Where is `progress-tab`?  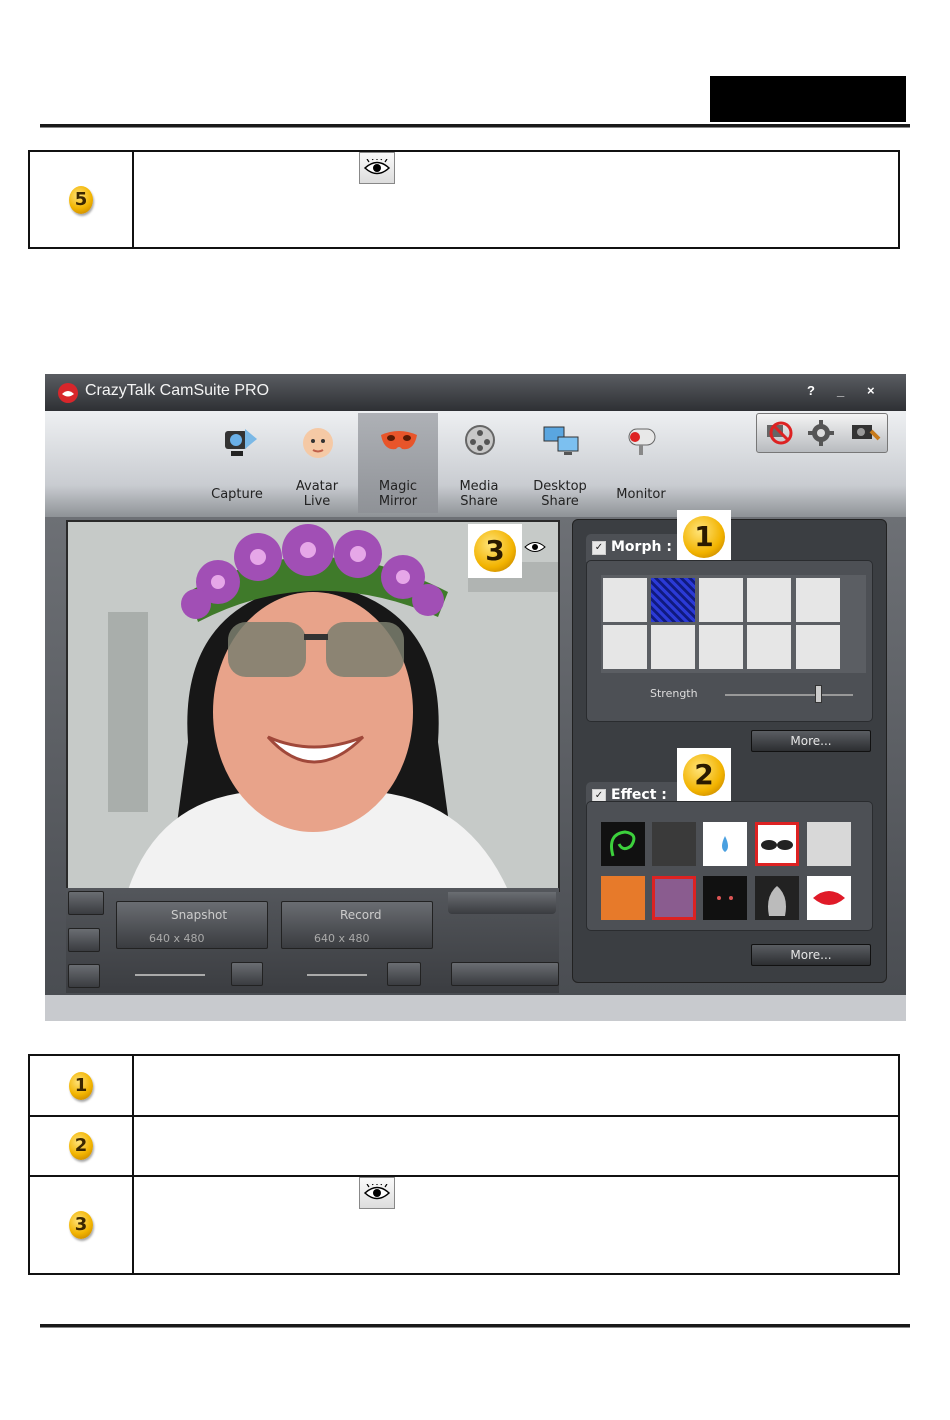 progress-tab is located at coordinates (502, 903).